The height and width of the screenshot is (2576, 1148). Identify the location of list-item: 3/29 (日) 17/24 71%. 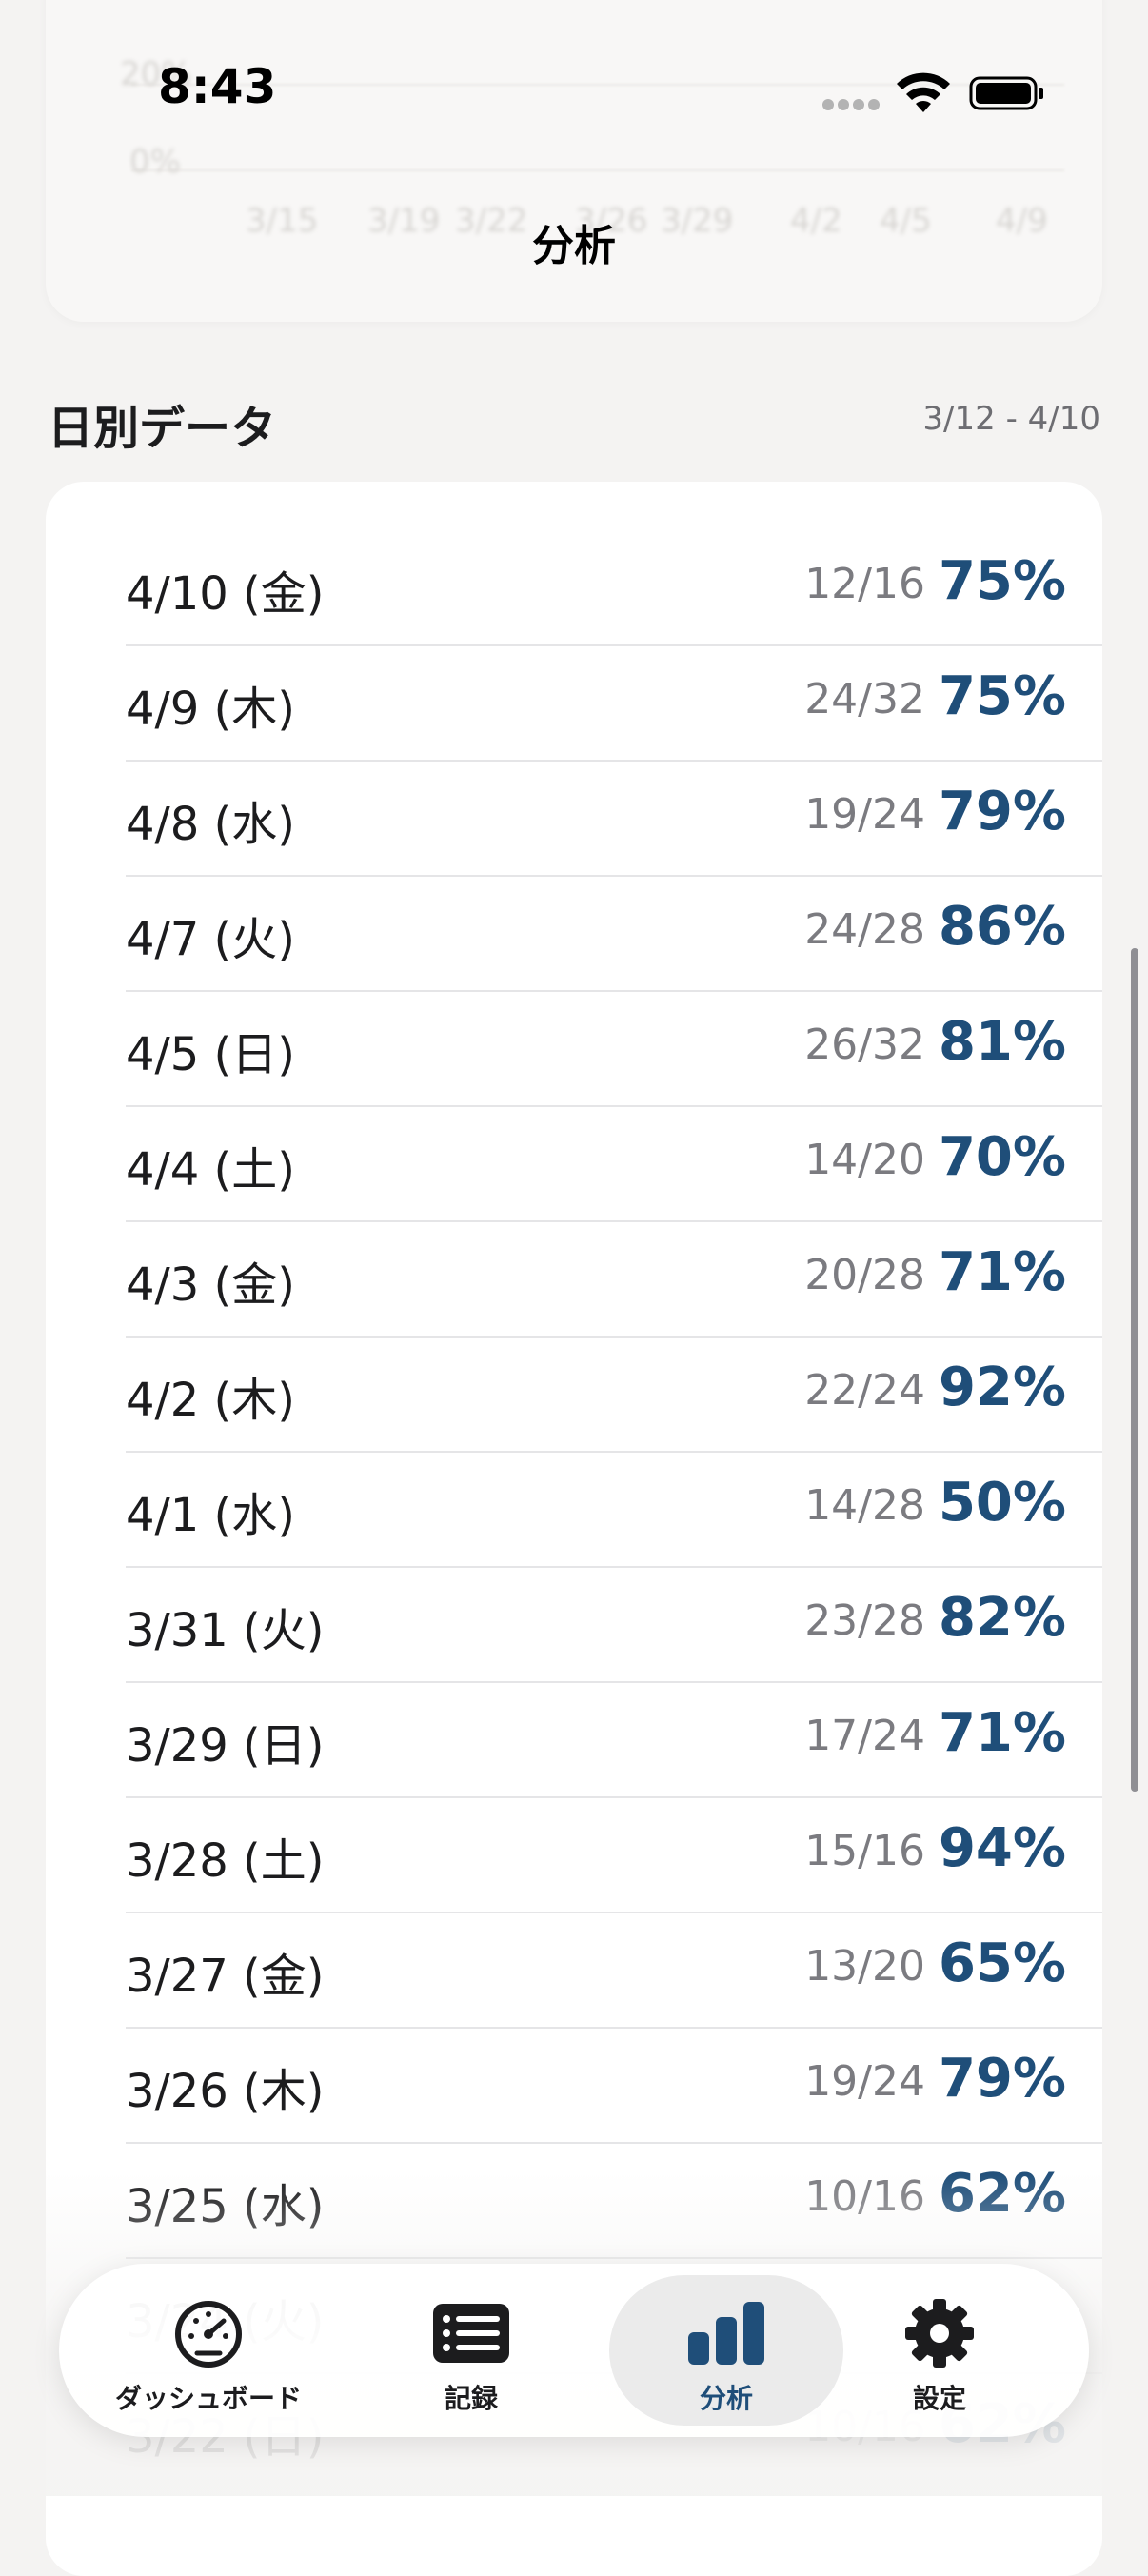
(614, 1738).